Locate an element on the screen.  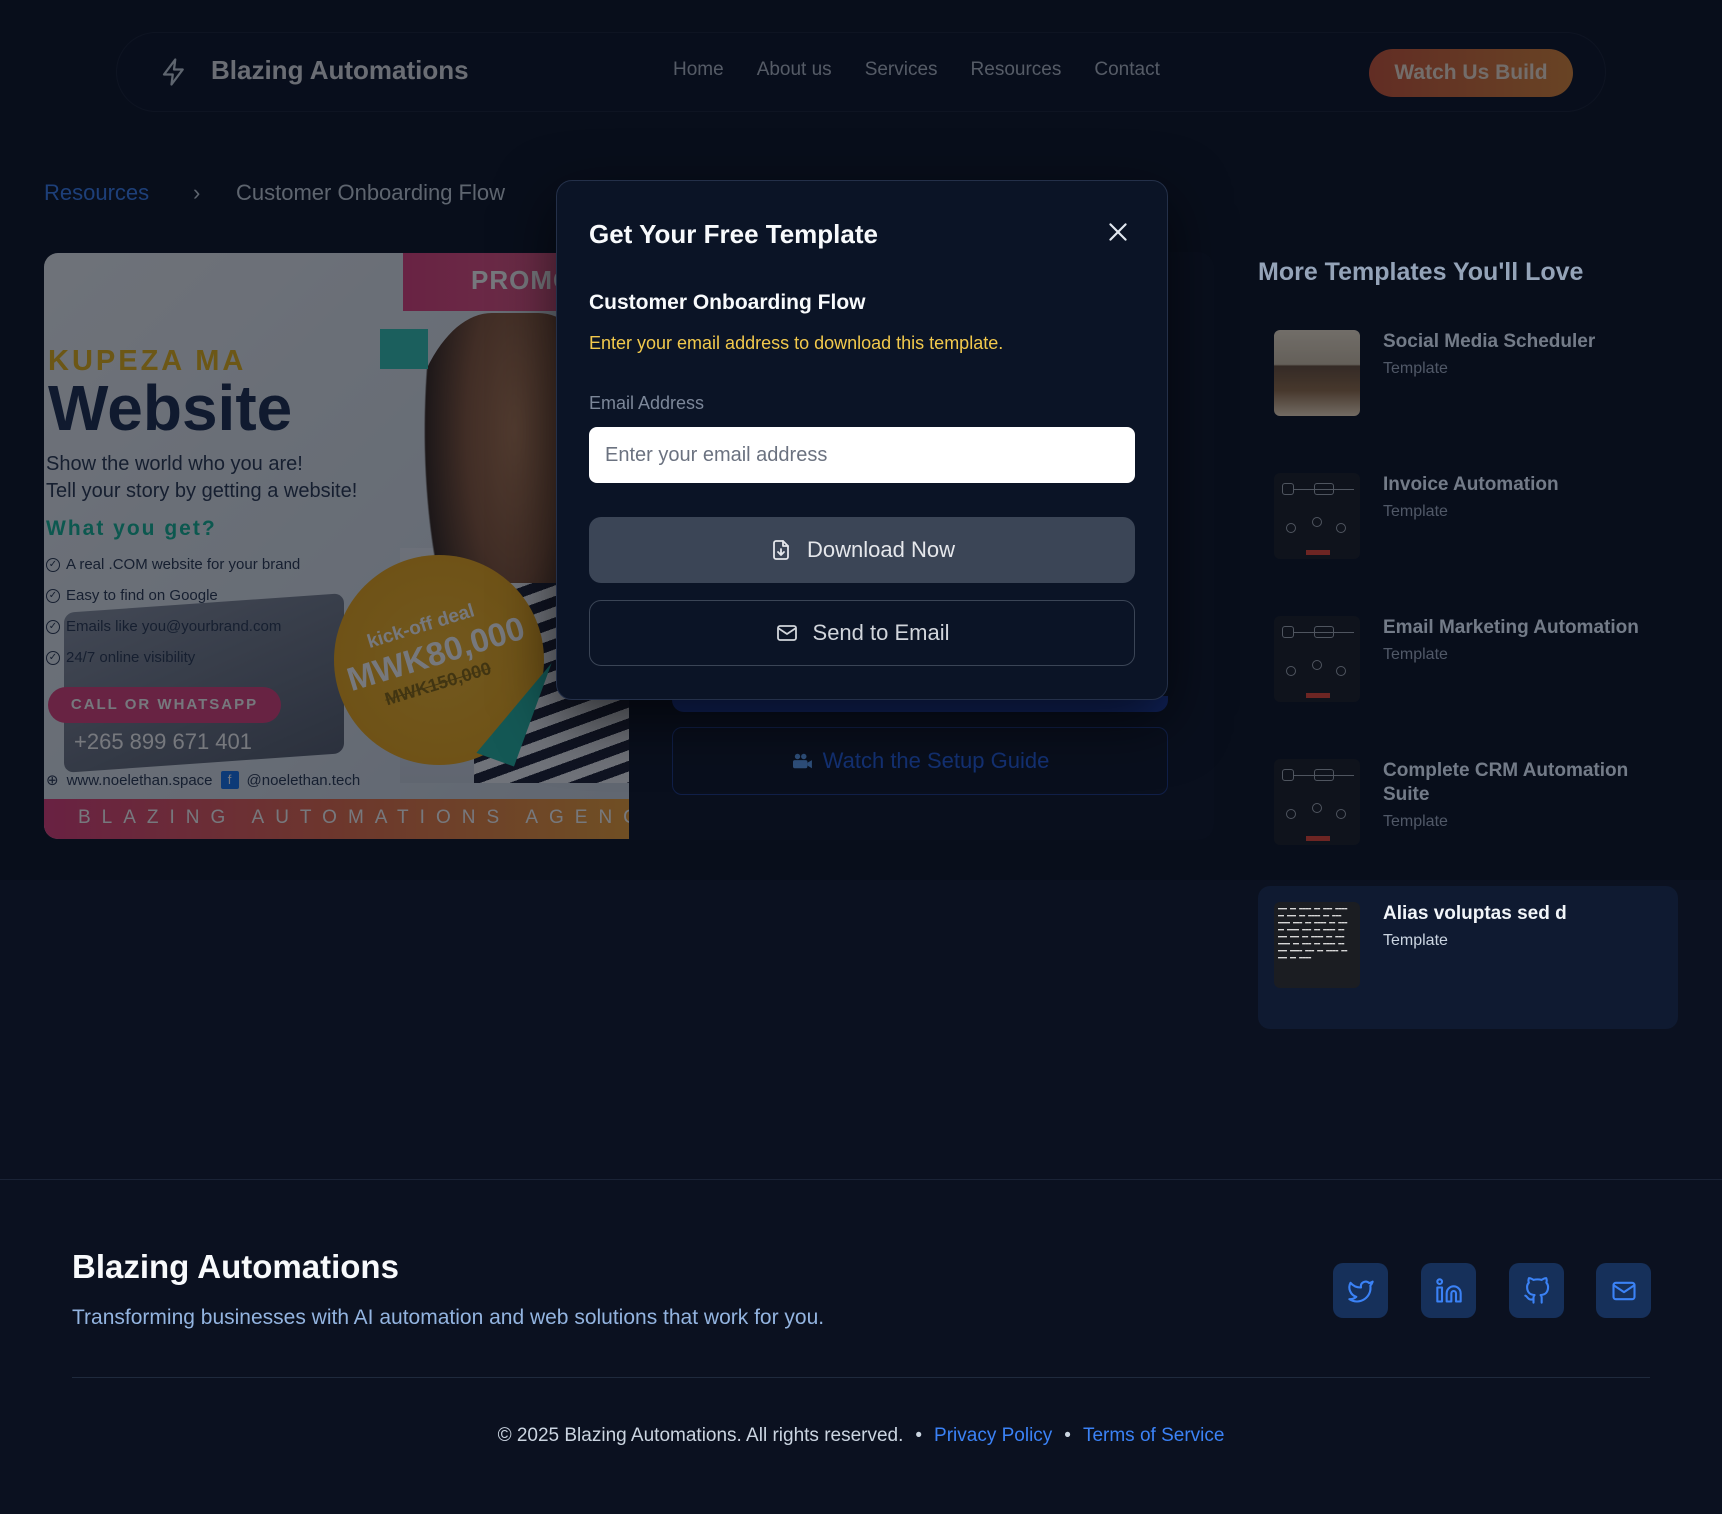
breadcrumb-resources-link: Resources is located at coordinates (96, 193).